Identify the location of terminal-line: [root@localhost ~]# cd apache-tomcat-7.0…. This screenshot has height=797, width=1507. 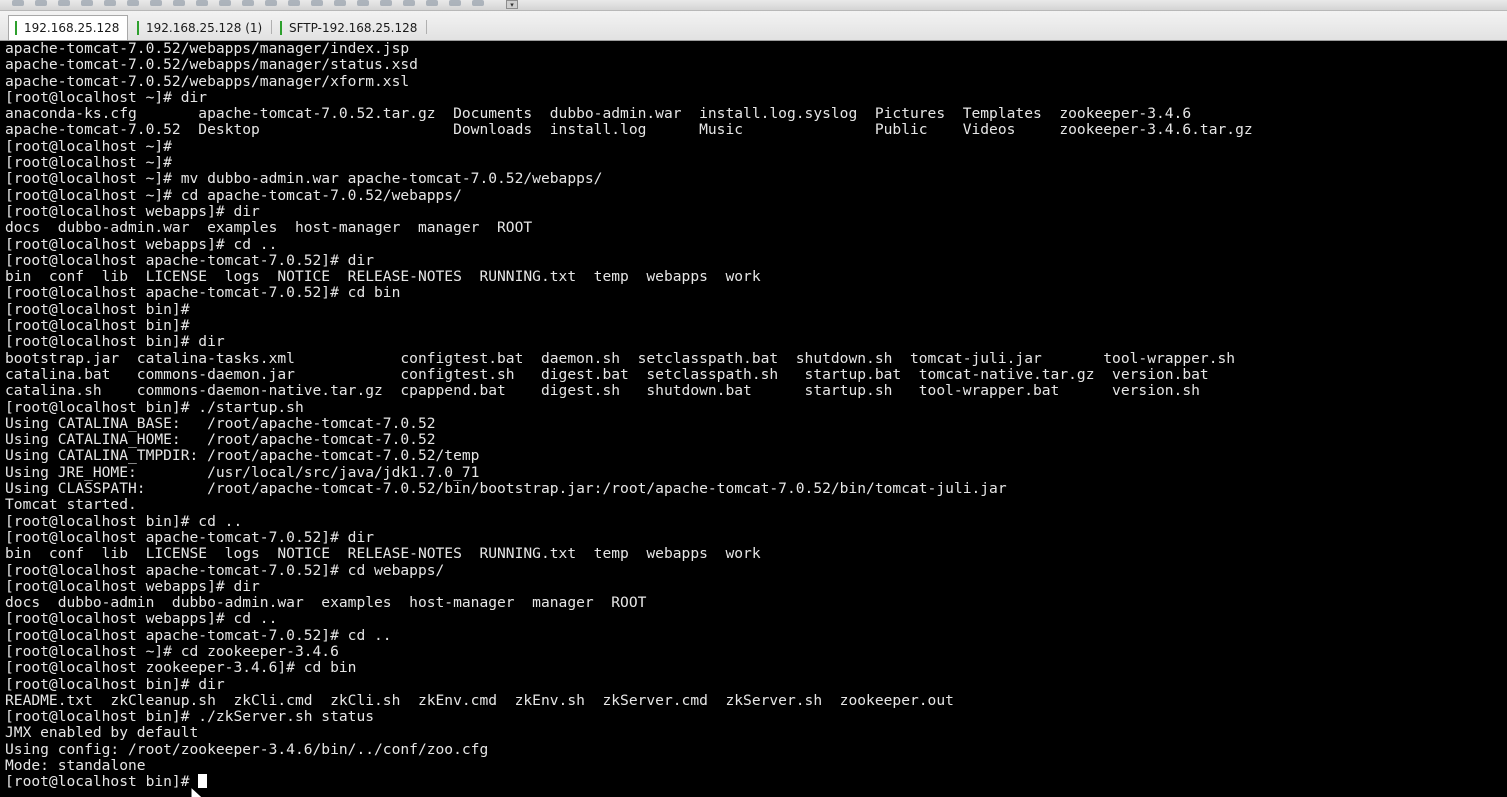
(233, 195).